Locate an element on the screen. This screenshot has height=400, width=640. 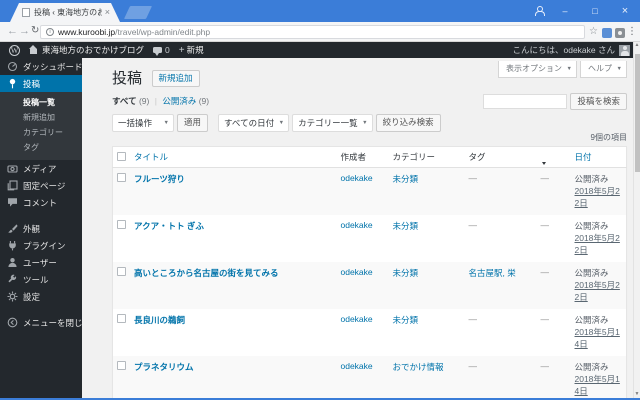
sidebar-item-label: ツール is located at coordinates (36, 279).